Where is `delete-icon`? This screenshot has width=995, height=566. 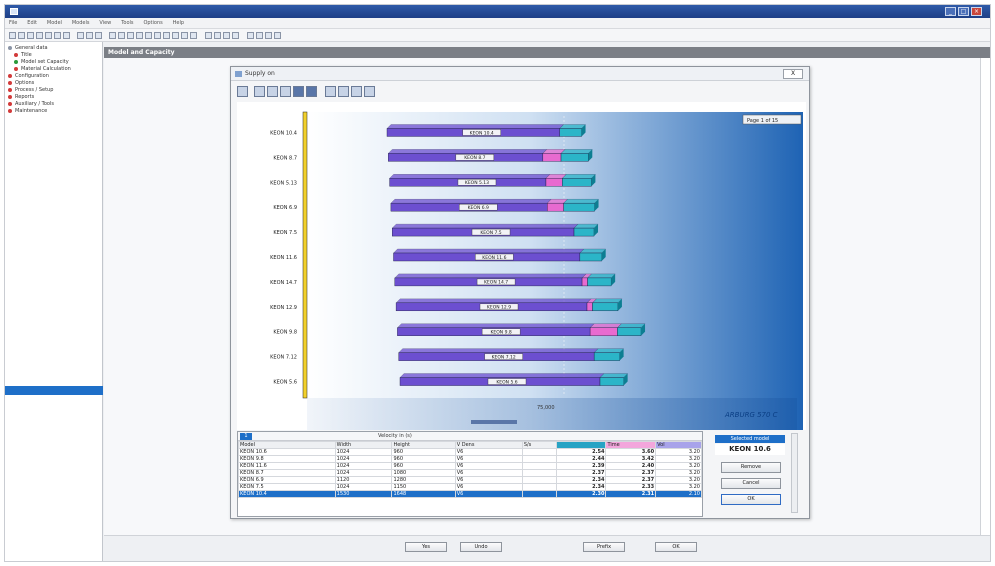 delete-icon is located at coordinates (259, 35).